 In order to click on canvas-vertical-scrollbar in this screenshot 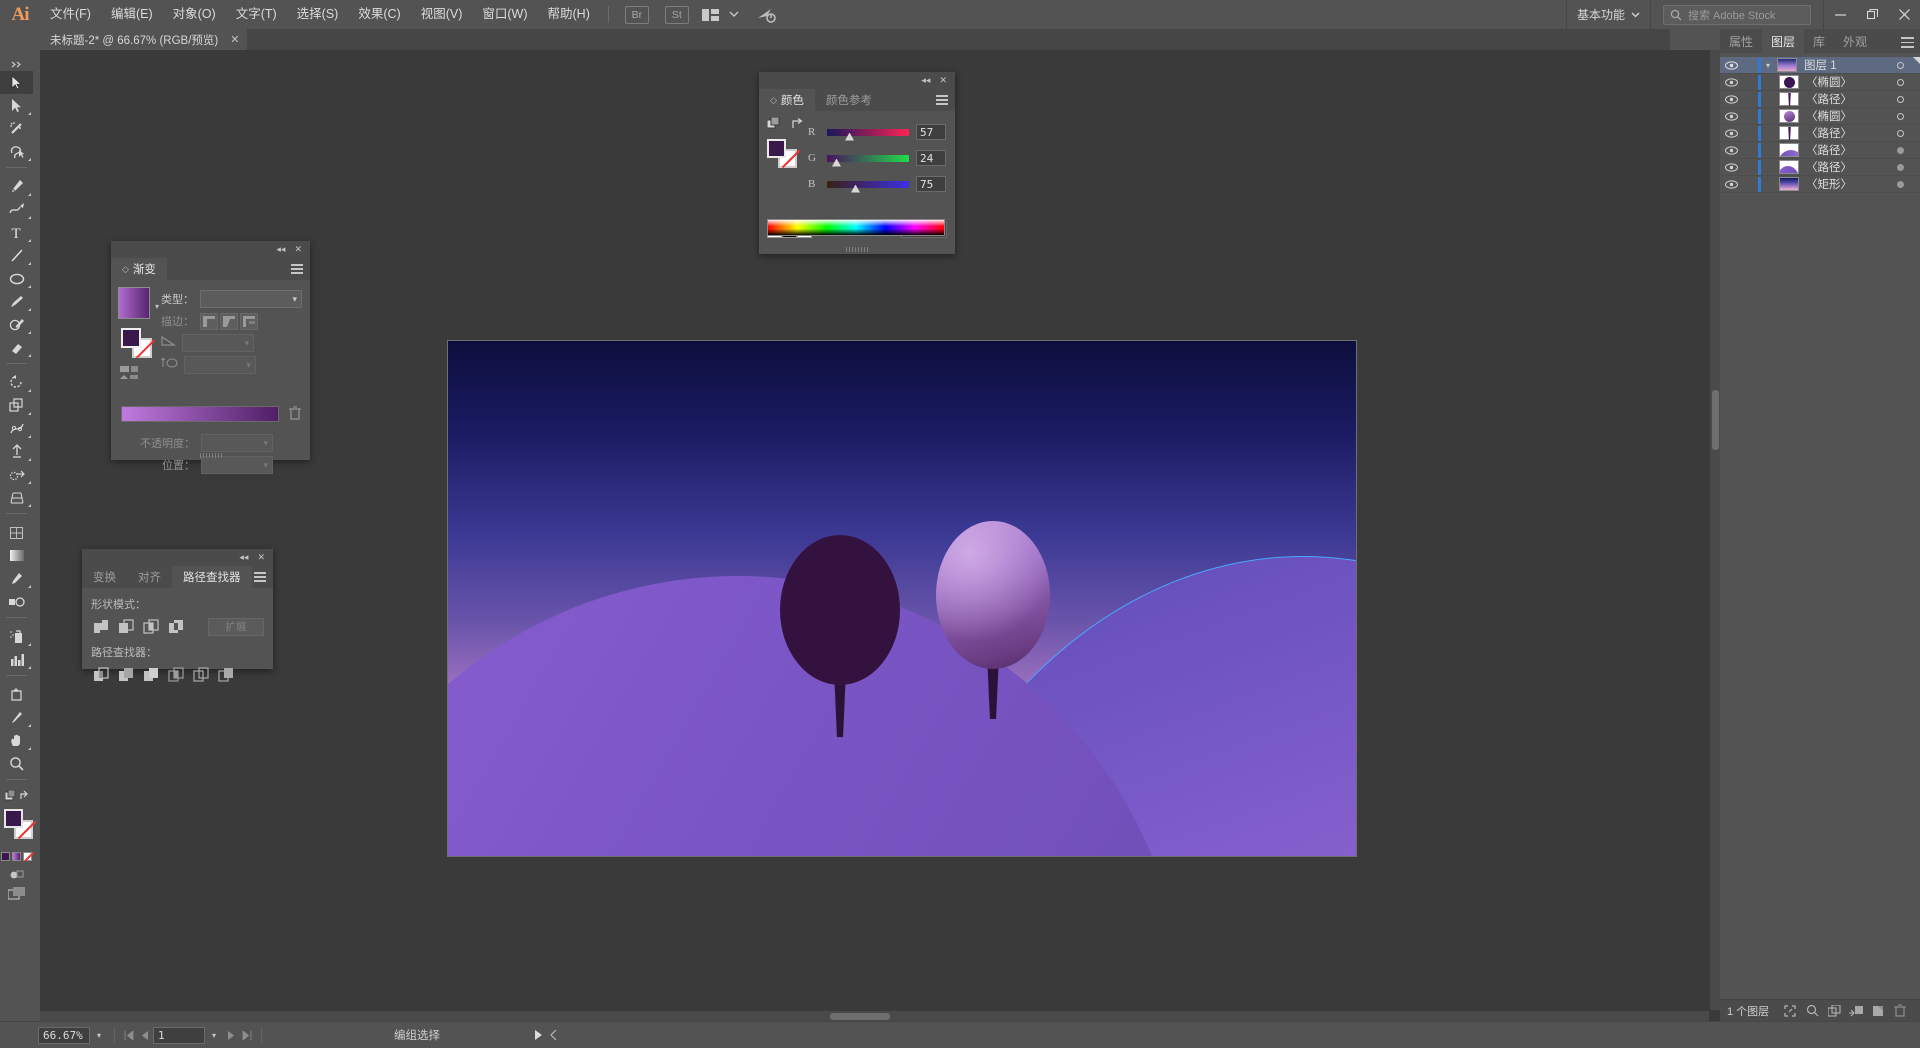, I will do `click(1714, 530)`.